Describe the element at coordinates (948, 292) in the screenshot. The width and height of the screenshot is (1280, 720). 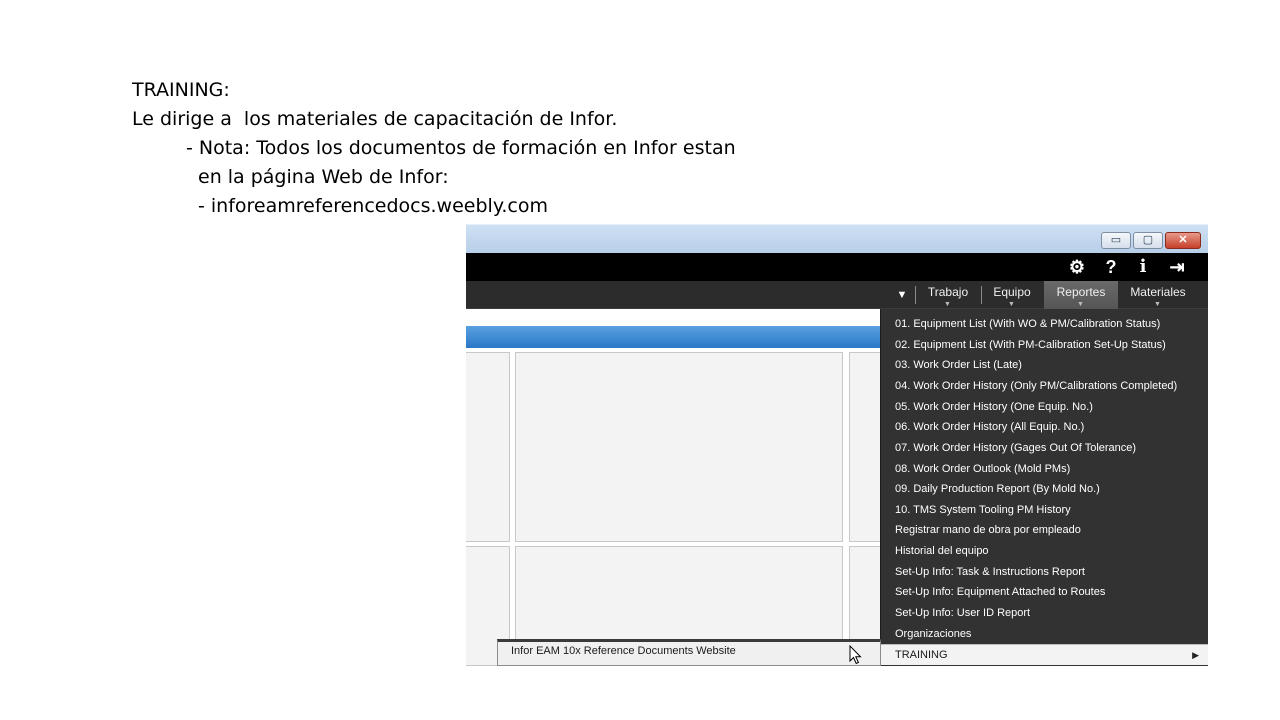
I see `tab-label: Trabajo` at that location.